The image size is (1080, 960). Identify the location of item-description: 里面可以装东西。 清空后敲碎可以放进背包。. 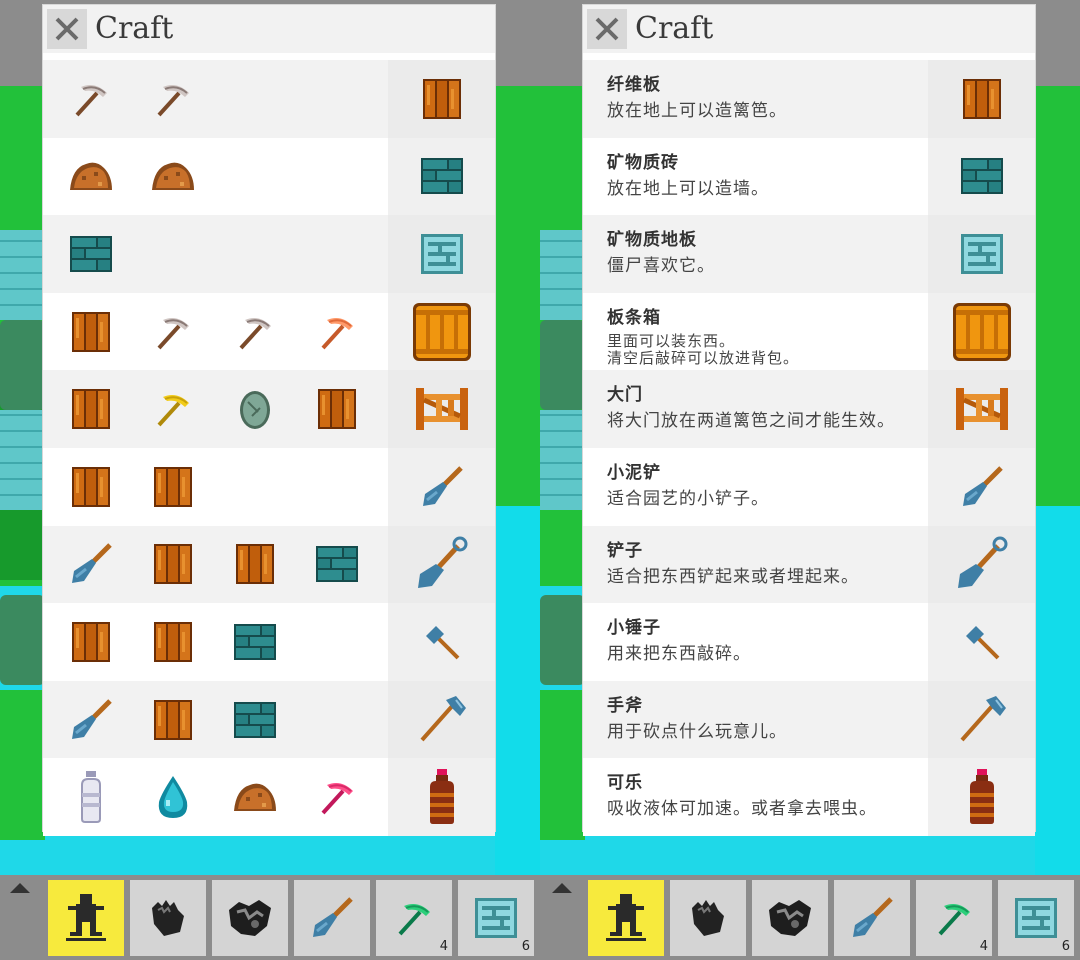
(703, 349).